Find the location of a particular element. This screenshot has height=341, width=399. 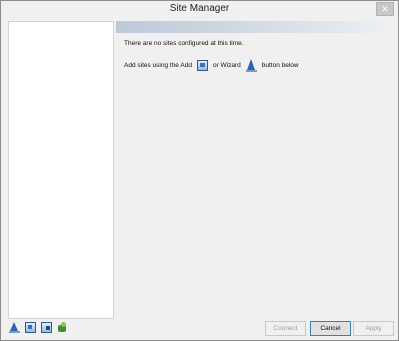

title-bar: Site Manager ✕ is located at coordinates (199, 9).